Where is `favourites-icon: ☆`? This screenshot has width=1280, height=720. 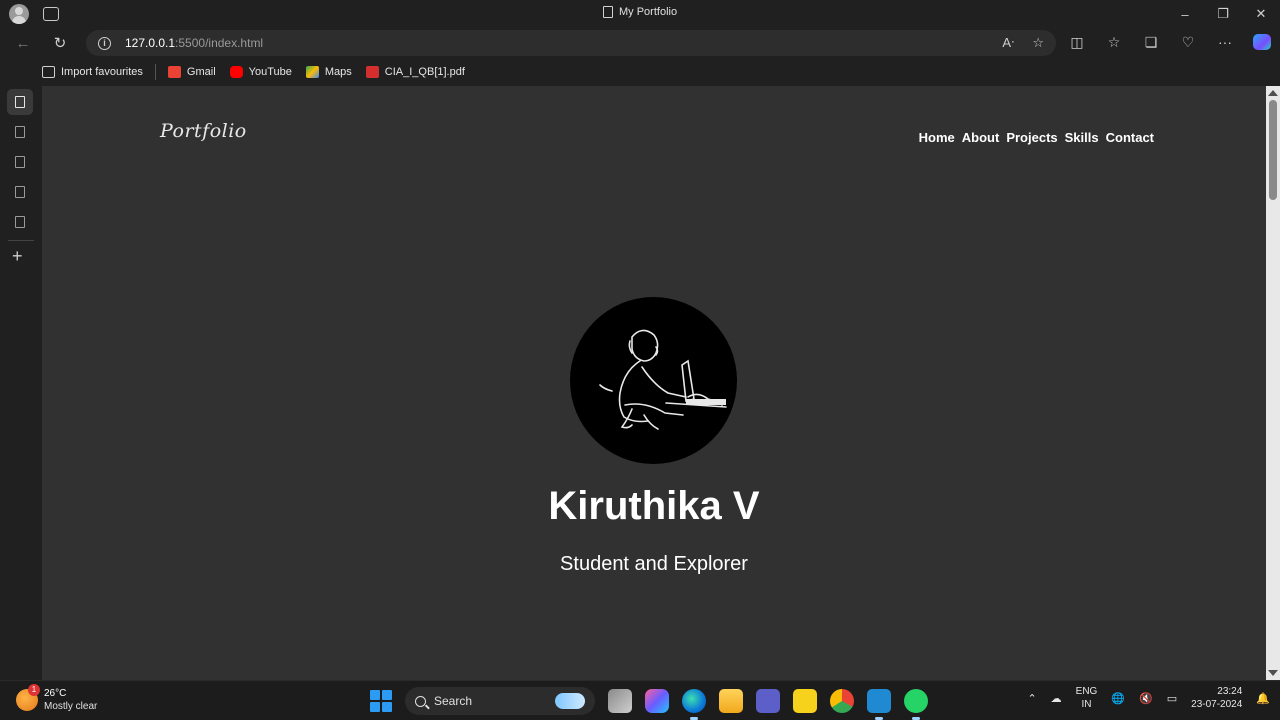 favourites-icon: ☆ is located at coordinates (1114, 42).